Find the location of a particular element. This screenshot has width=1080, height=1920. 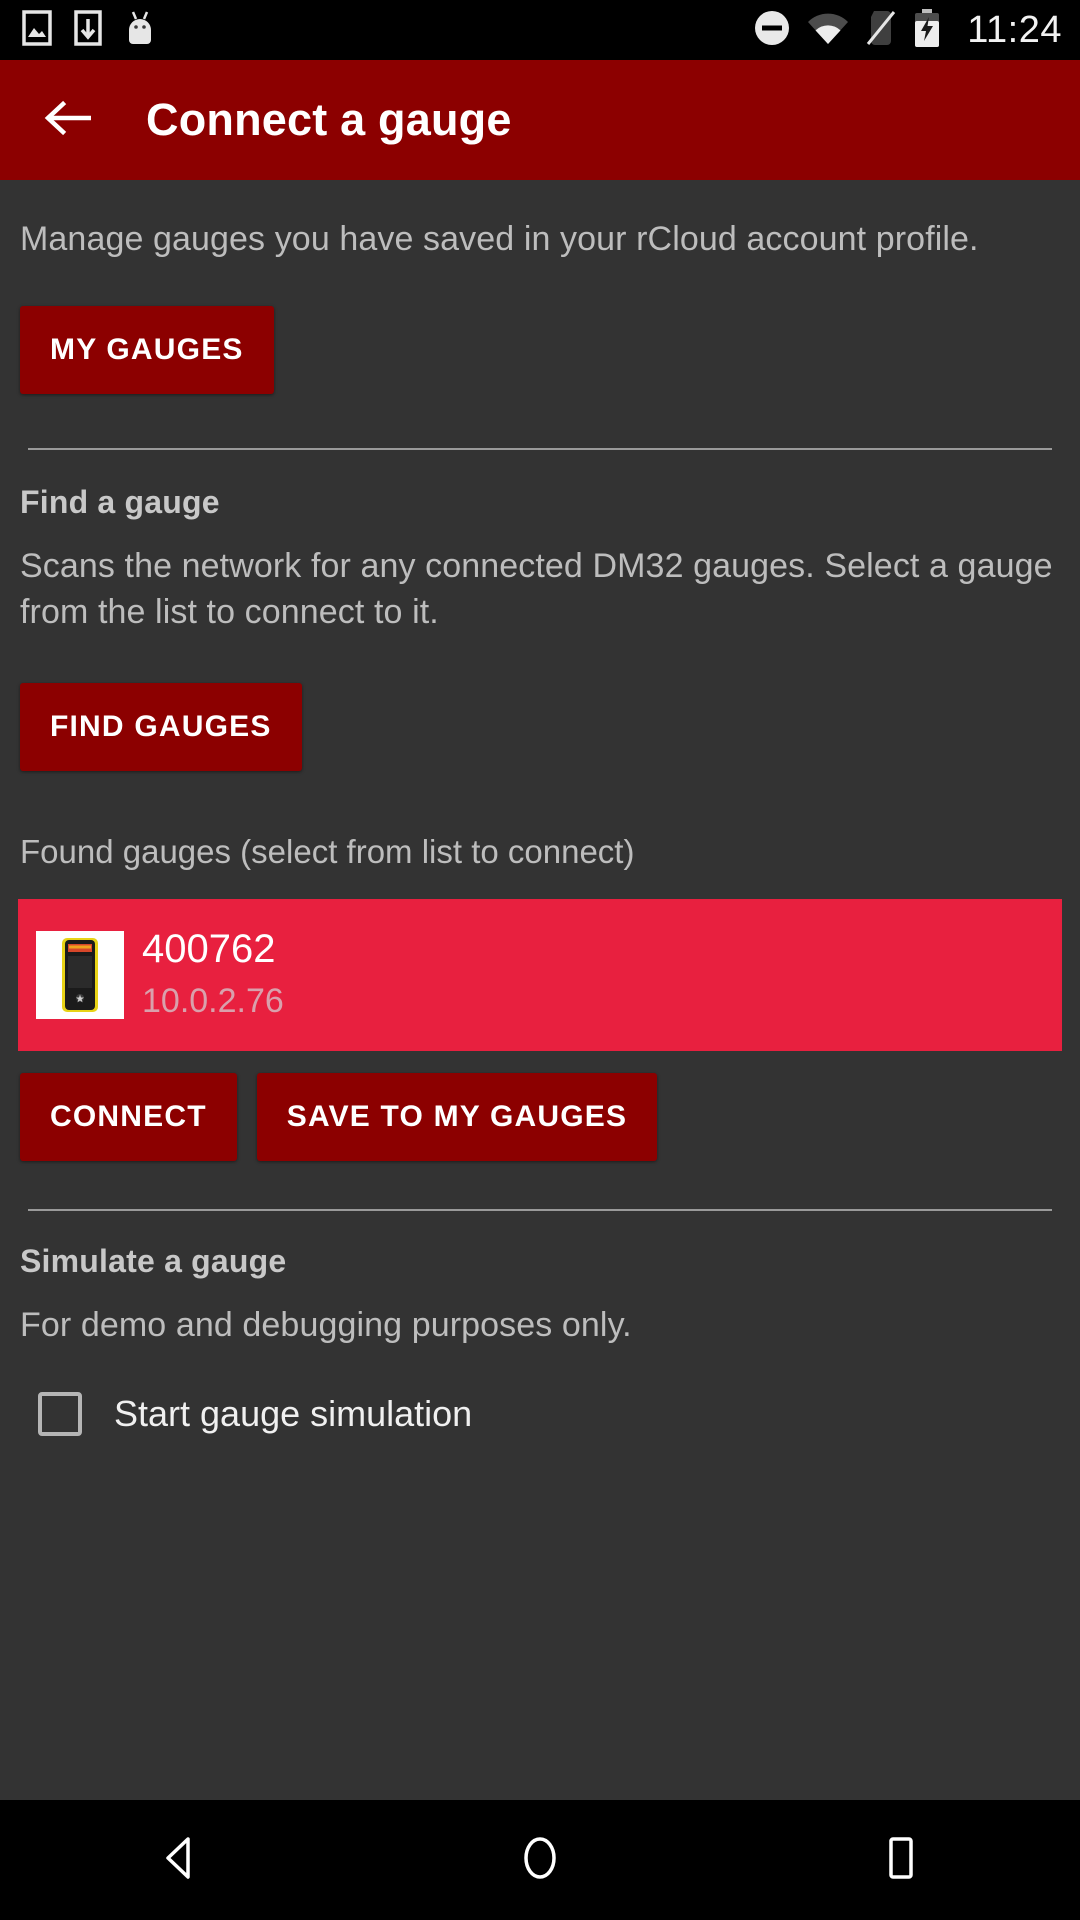

start-gauge-simulation-checkbox is located at coordinates (60, 1414).